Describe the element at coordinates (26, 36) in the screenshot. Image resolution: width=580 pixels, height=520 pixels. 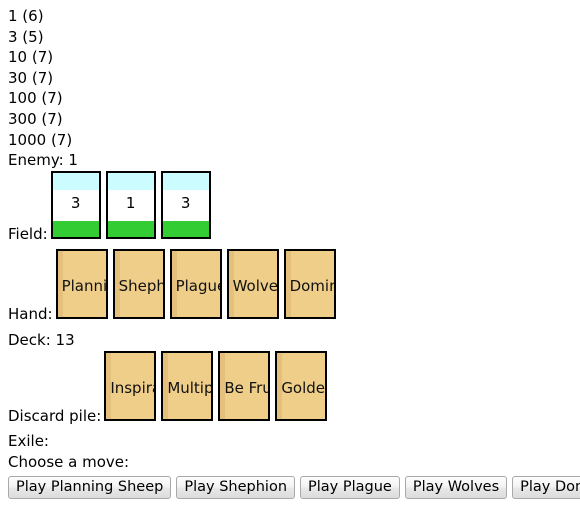
I see `sheep-count-row: 3 (5)` at that location.